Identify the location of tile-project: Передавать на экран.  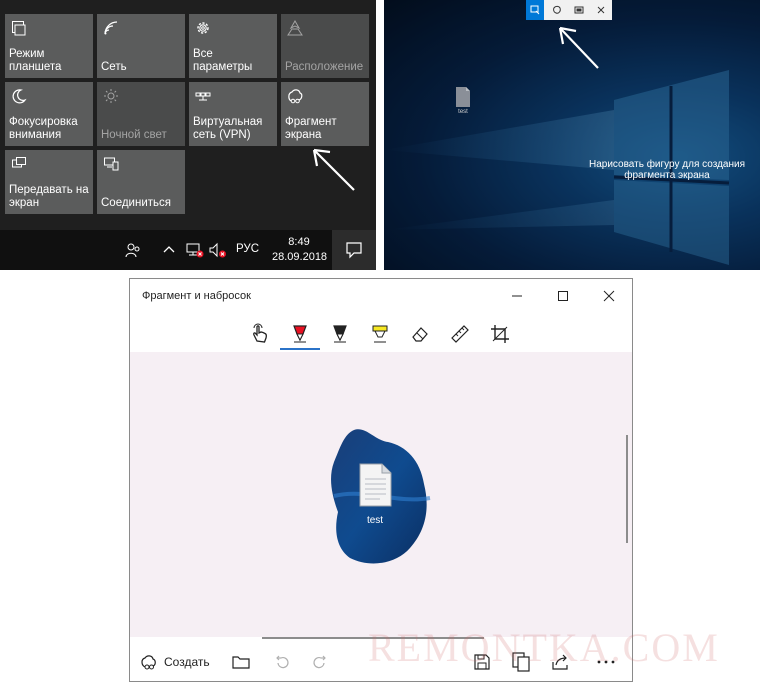
(49, 182).